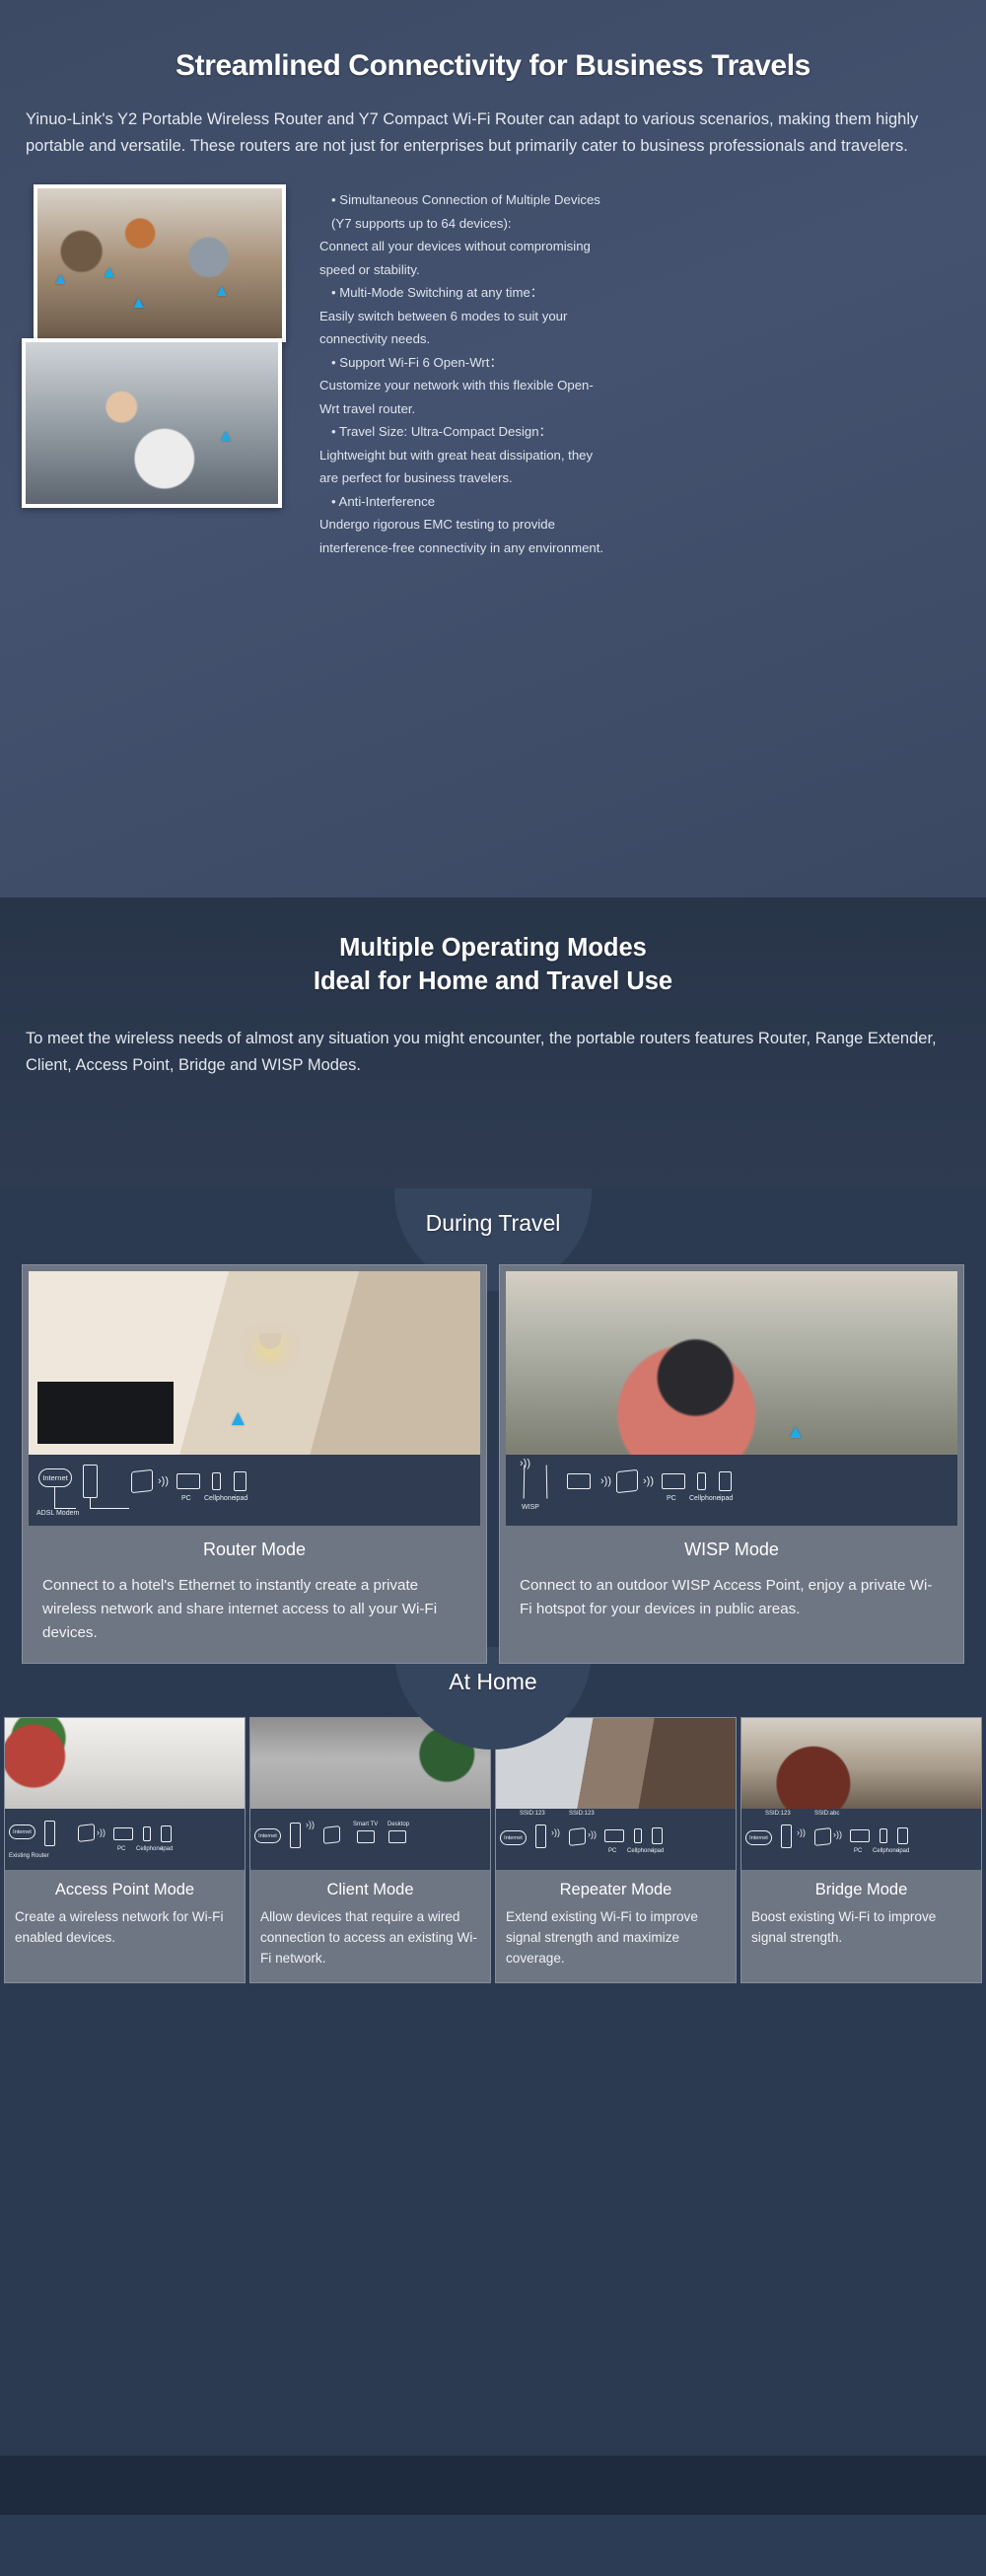  I want to click on access-point-photo, so click(125, 1763).